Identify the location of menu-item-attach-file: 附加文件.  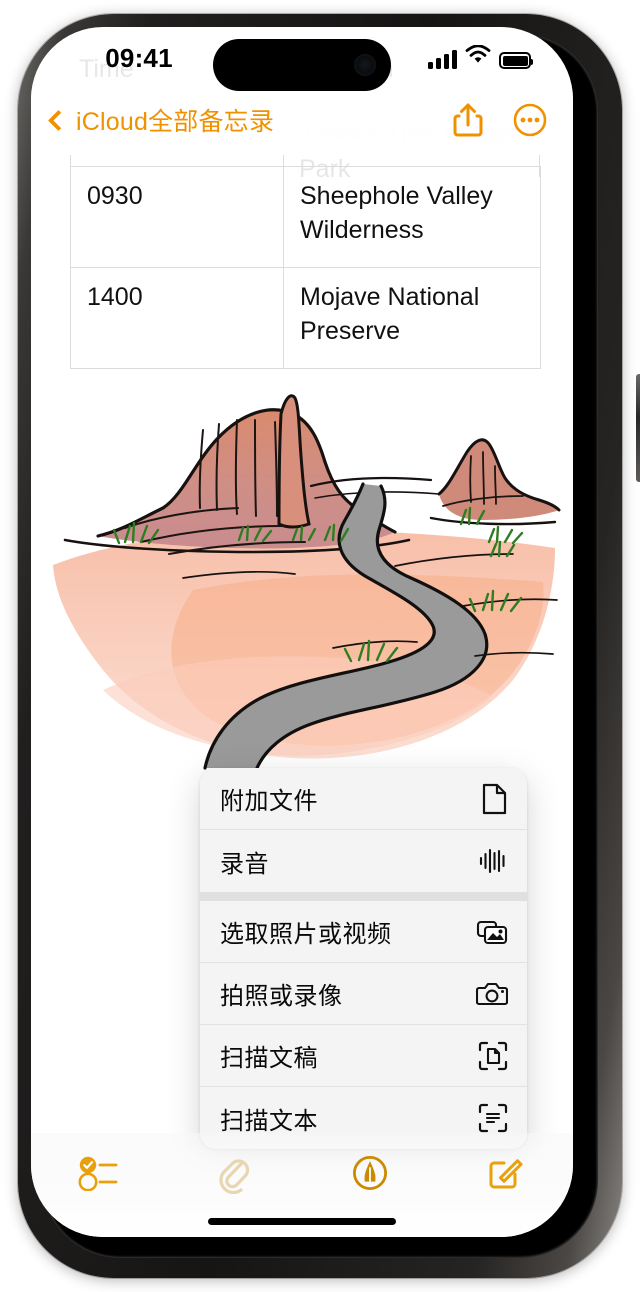
(363, 799).